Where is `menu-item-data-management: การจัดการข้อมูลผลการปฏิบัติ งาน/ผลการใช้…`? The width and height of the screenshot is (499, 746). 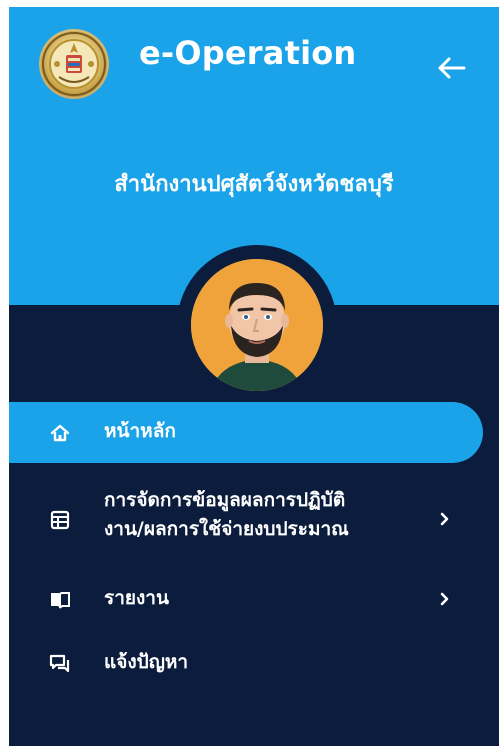 menu-item-data-management: การจัดการข้อมูลผลการปฏิบัติ งาน/ผลการใช้… is located at coordinates (246, 520).